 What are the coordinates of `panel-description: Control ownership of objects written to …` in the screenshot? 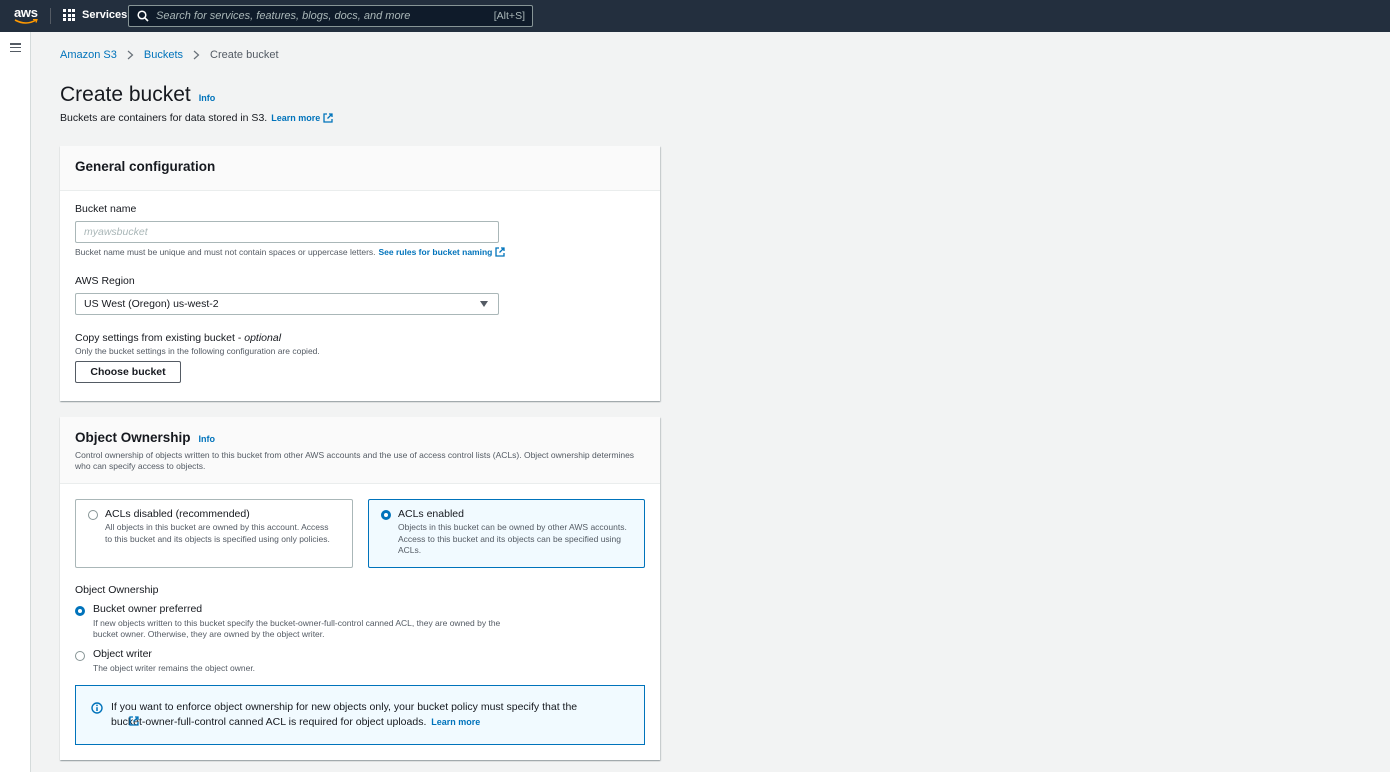 It's located at (355, 460).